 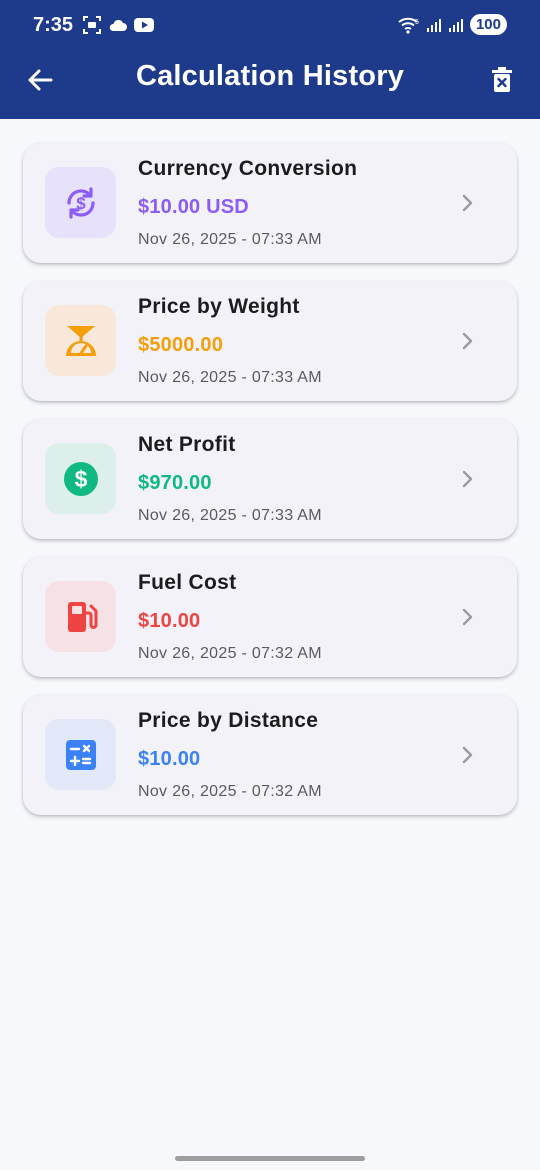 What do you see at coordinates (187, 444) in the screenshot?
I see `history-item-title: Net Profit` at bounding box center [187, 444].